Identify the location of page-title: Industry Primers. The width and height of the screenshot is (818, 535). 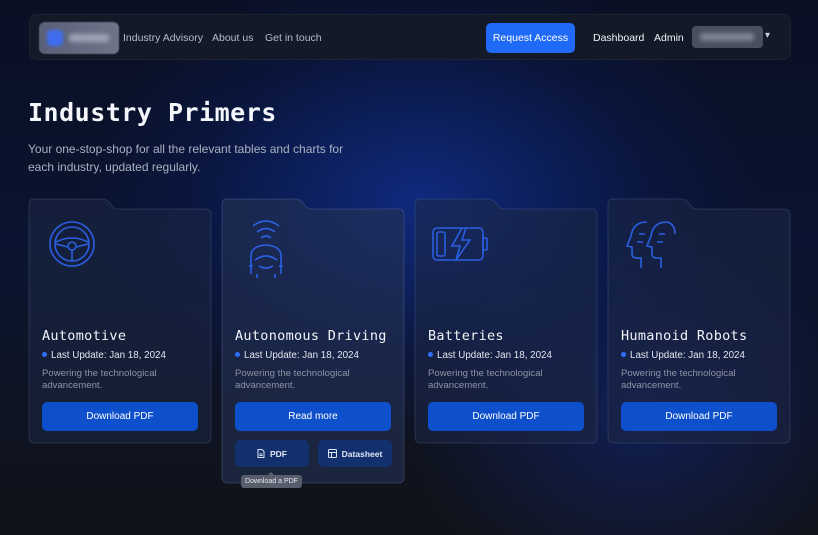
(152, 112).